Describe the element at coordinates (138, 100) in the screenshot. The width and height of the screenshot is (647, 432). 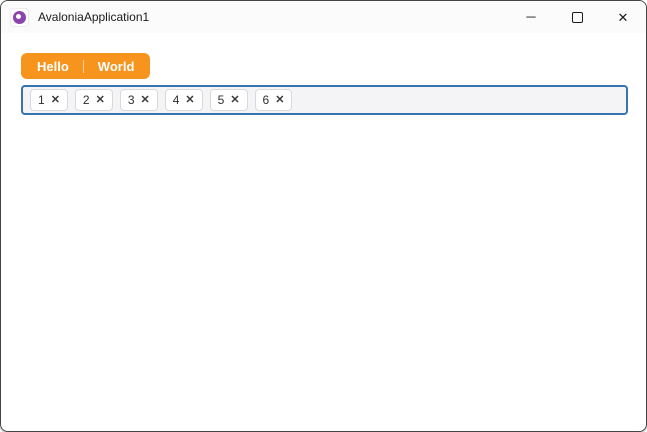
I see `tag-chip: 3 ✕` at that location.